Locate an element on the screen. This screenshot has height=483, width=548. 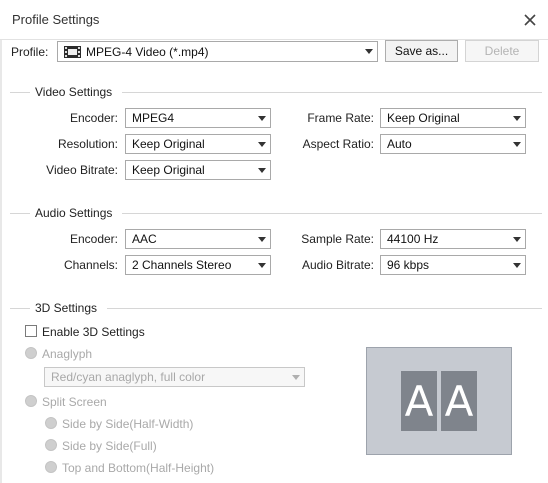
aspect-ratio-value: Auto is located at coordinates (399, 144).